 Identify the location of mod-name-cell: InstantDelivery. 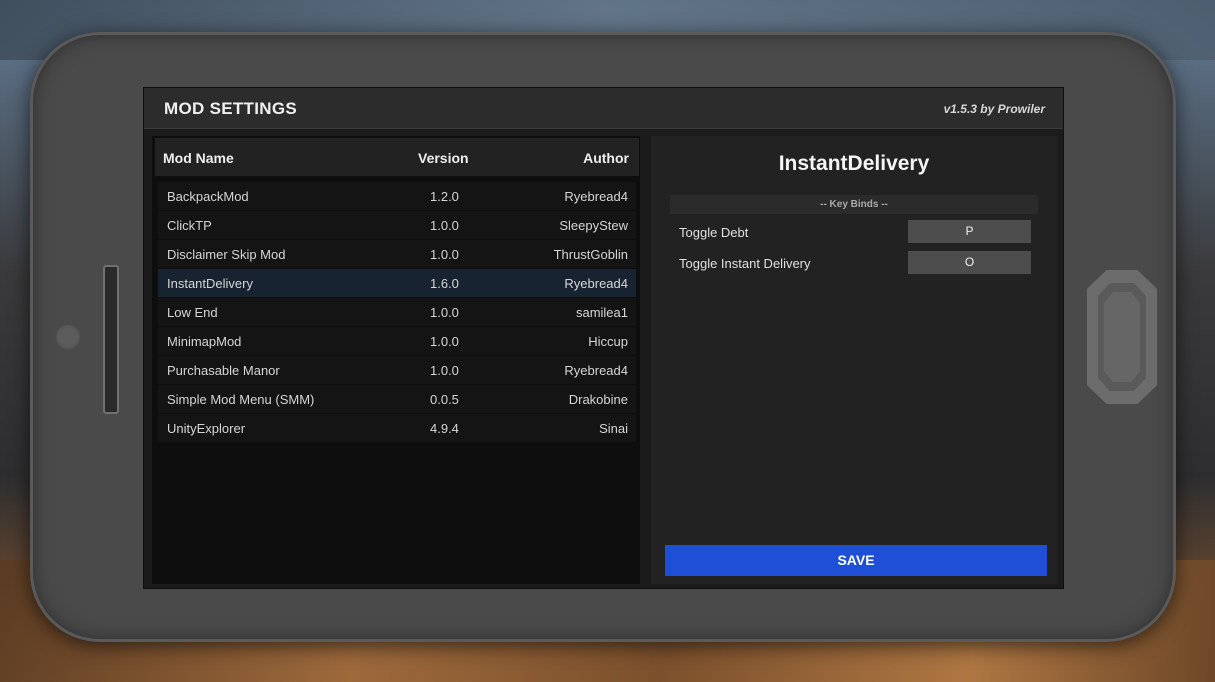
(210, 283).